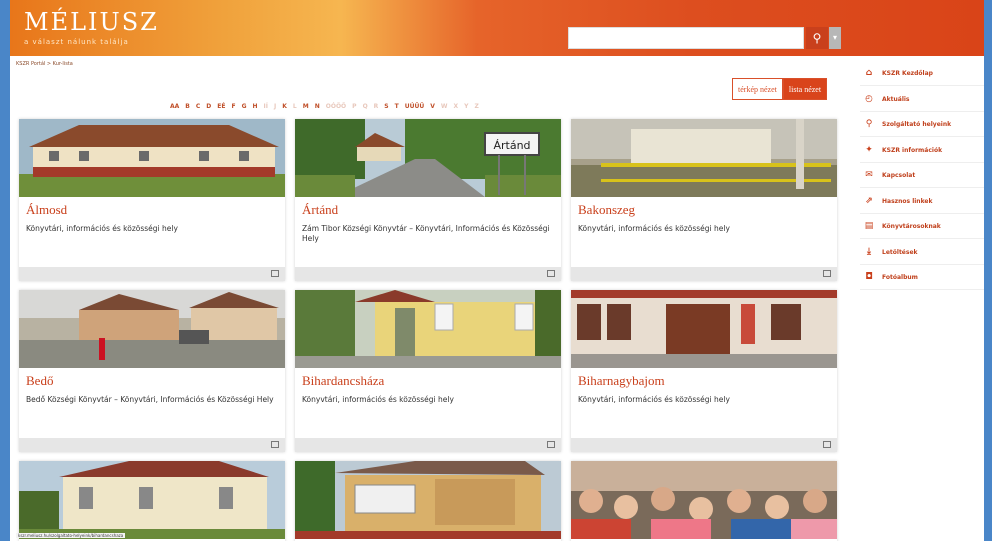 The height and width of the screenshot is (541, 992). Describe the element at coordinates (476, 106) in the screenshot. I see `alphabet-letter: Z` at that location.